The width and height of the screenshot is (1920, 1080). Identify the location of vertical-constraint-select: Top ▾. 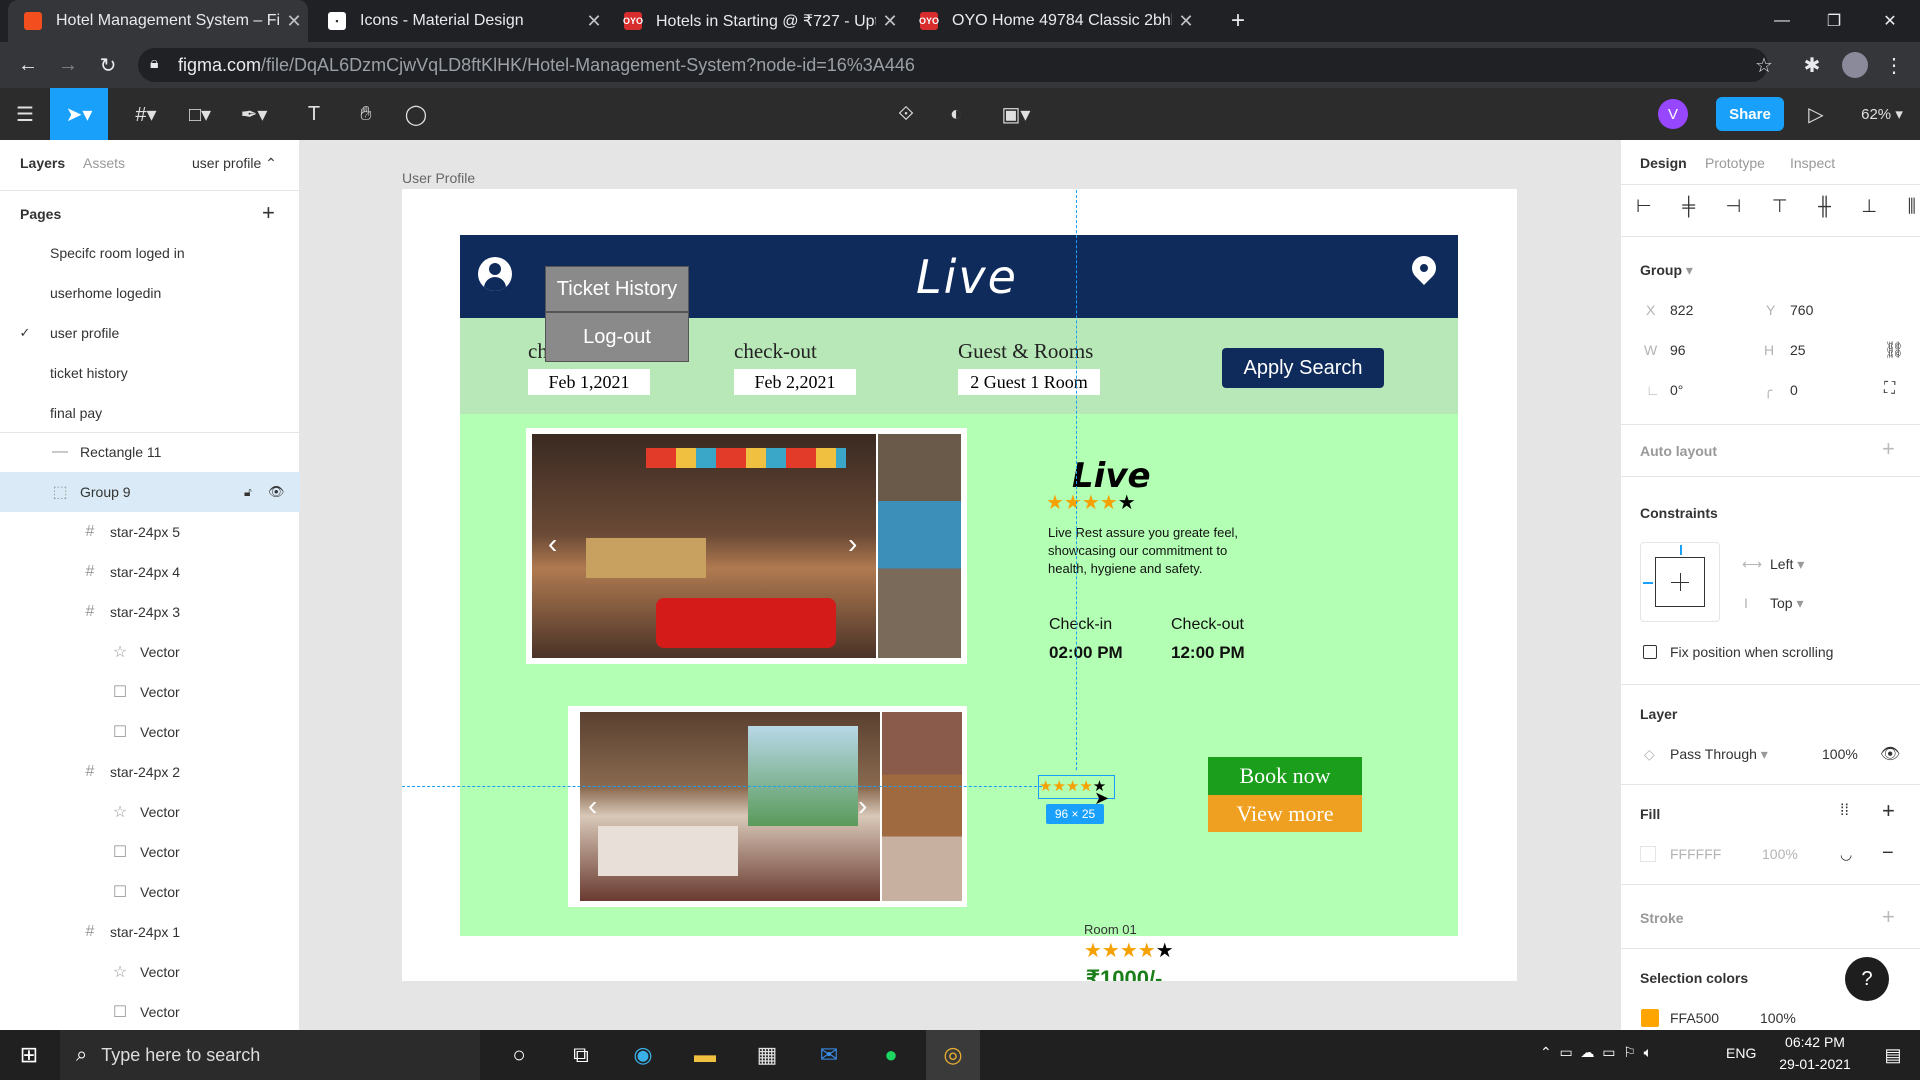
(1787, 603).